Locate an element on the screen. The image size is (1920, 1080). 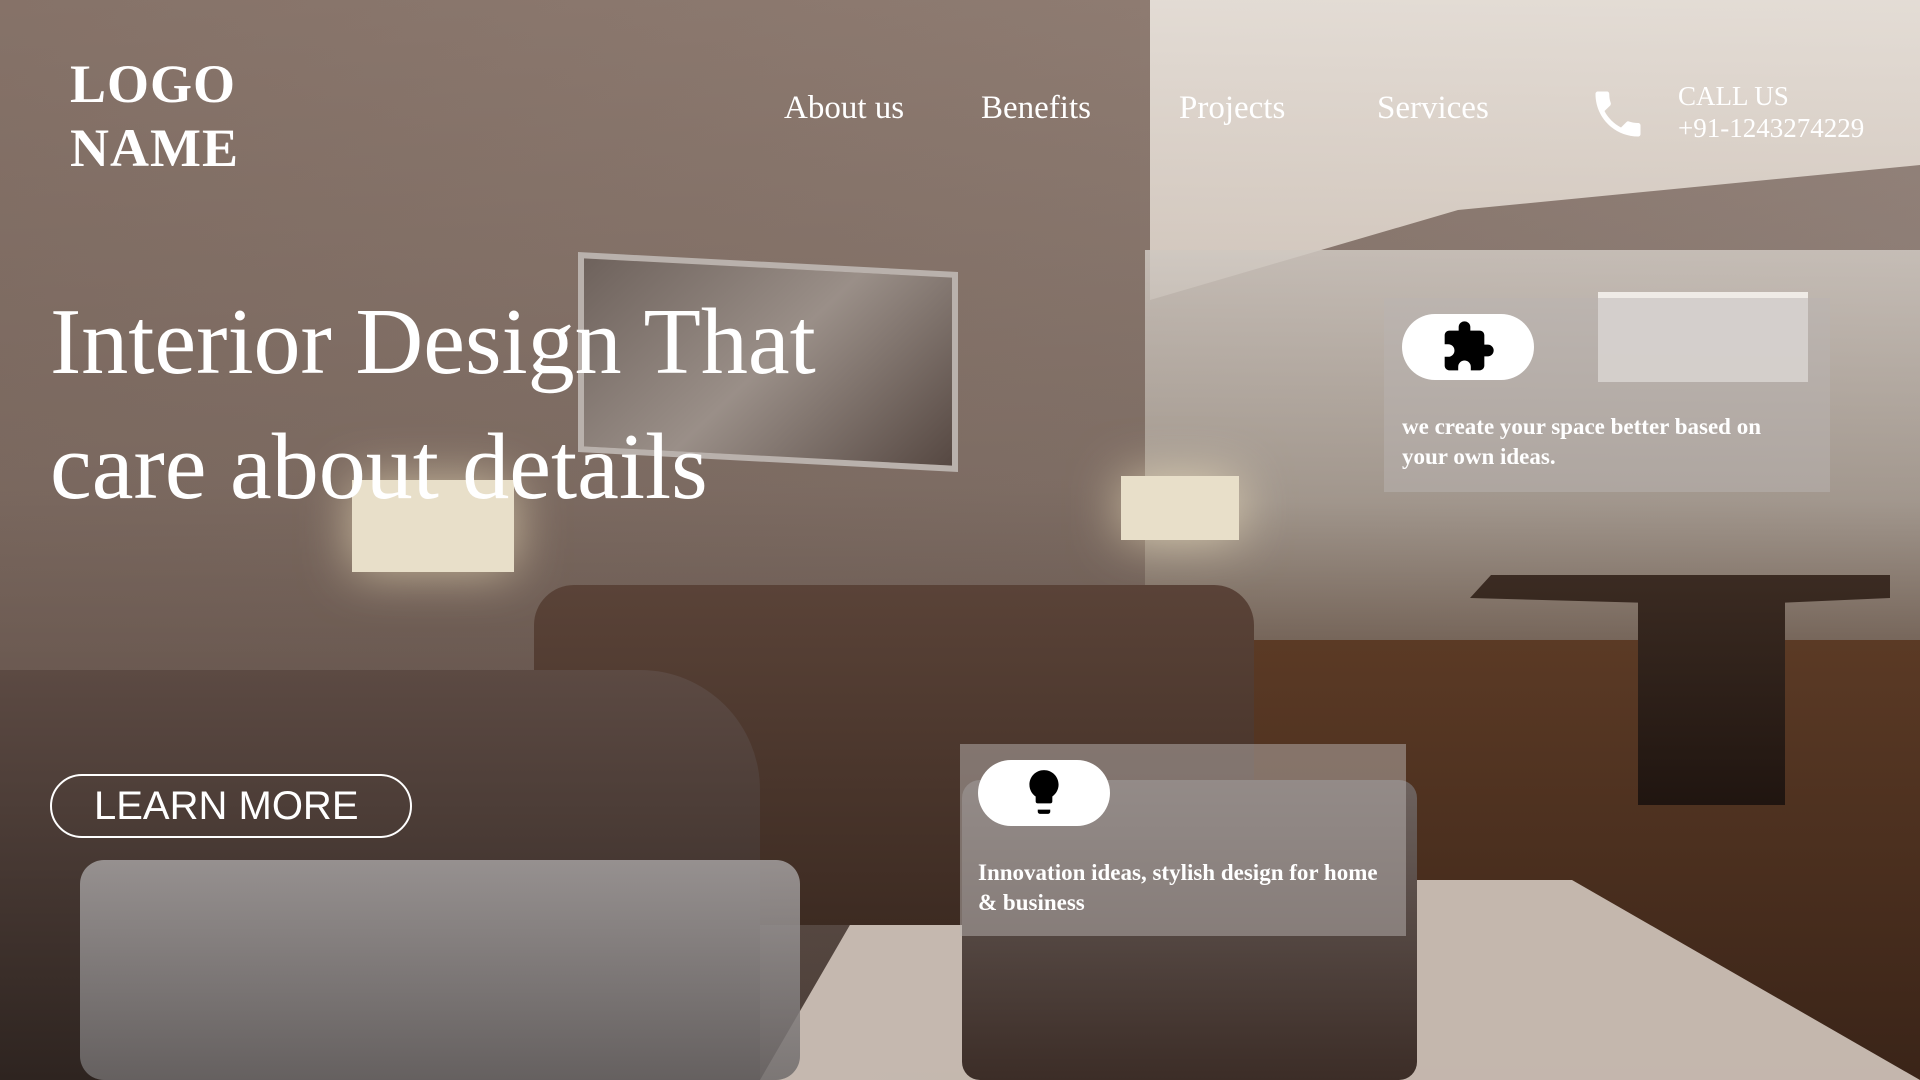
call-us: CALL US +91-1243274229 is located at coordinates (1726, 112).